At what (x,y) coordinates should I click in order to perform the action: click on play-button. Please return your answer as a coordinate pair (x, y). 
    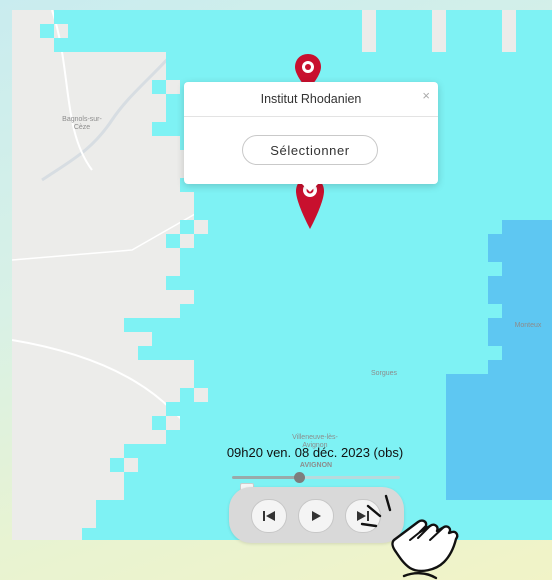
    Looking at the image, I should click on (316, 516).